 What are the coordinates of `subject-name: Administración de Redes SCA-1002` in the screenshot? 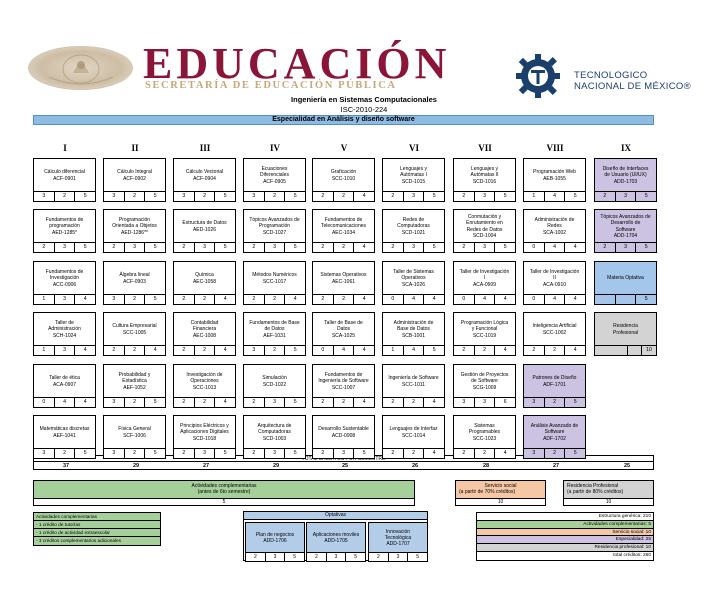 It's located at (554, 226).